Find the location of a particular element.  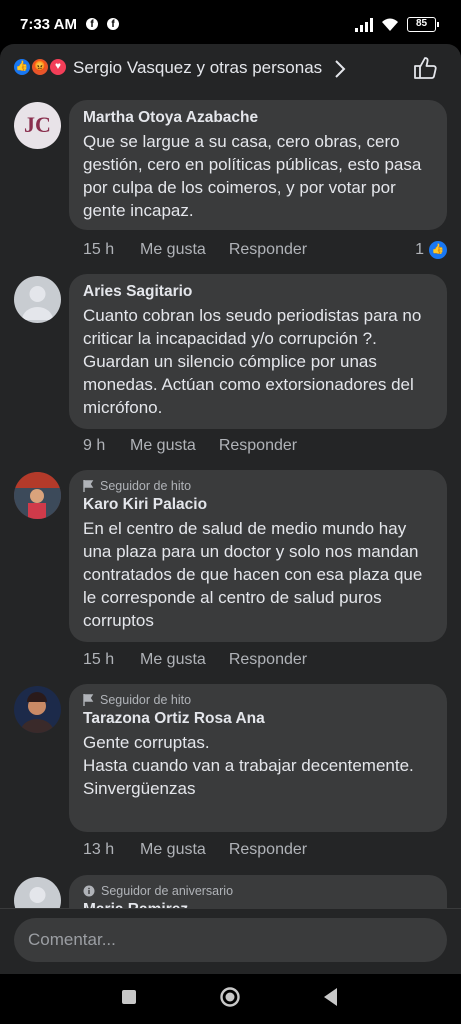

system-nav-bar is located at coordinates (230, 999).